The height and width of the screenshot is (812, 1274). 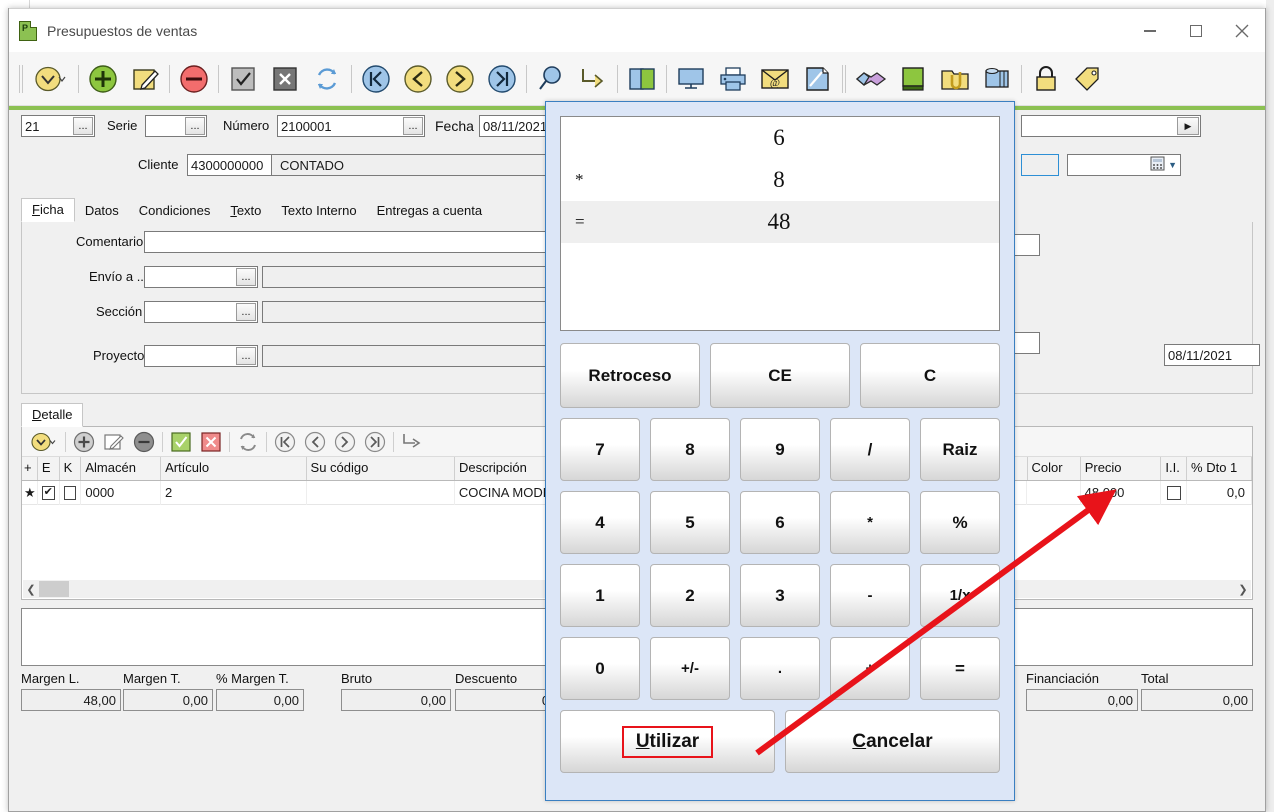 What do you see at coordinates (375, 442) in the screenshot?
I see `detail-last-icon` at bounding box center [375, 442].